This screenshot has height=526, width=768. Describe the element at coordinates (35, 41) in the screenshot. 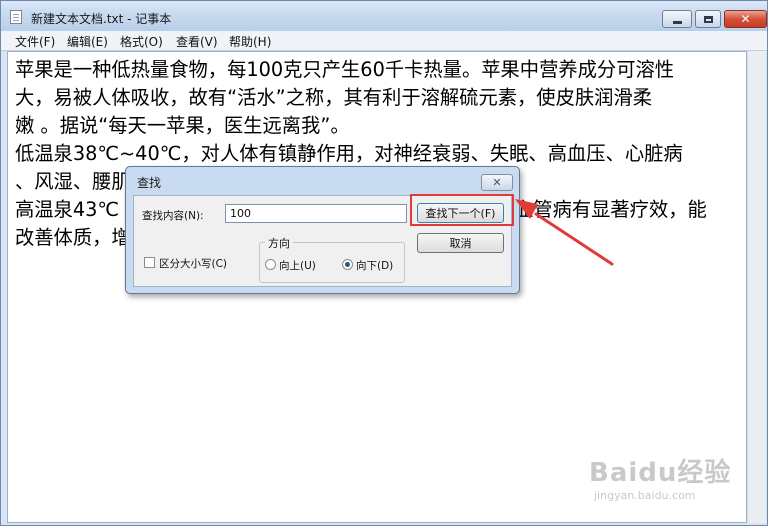

I see `menu-file: 文件(F)` at that location.